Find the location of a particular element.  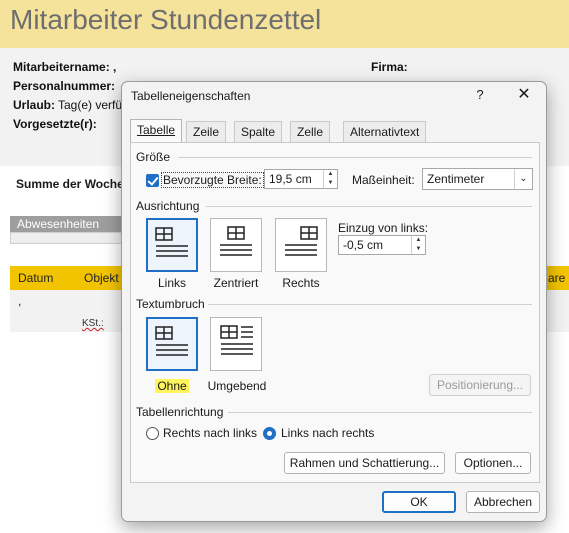

help-button: ? is located at coordinates (480, 95).